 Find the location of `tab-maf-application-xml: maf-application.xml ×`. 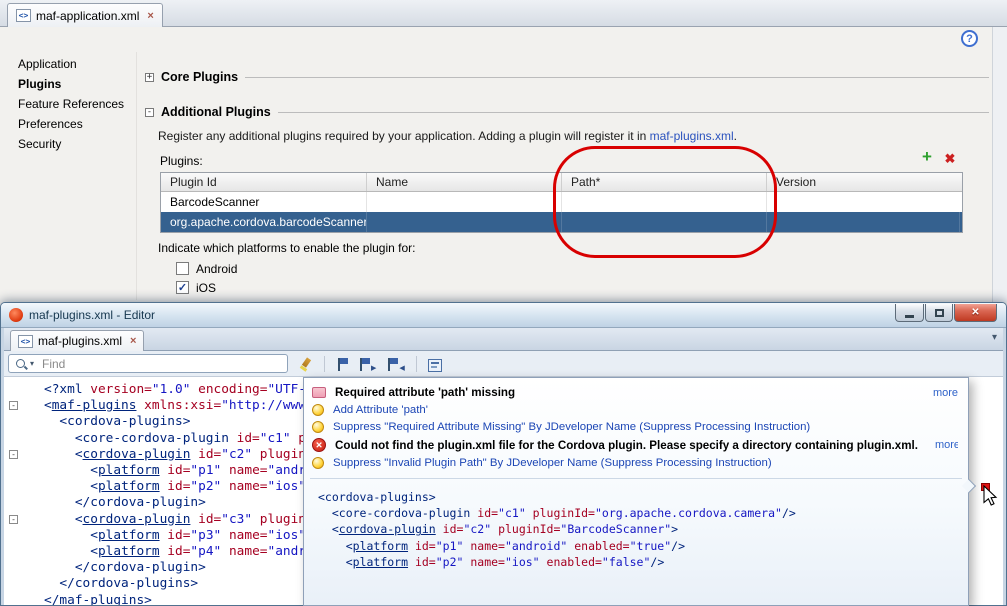

tab-maf-application-xml: maf-application.xml × is located at coordinates (85, 15).